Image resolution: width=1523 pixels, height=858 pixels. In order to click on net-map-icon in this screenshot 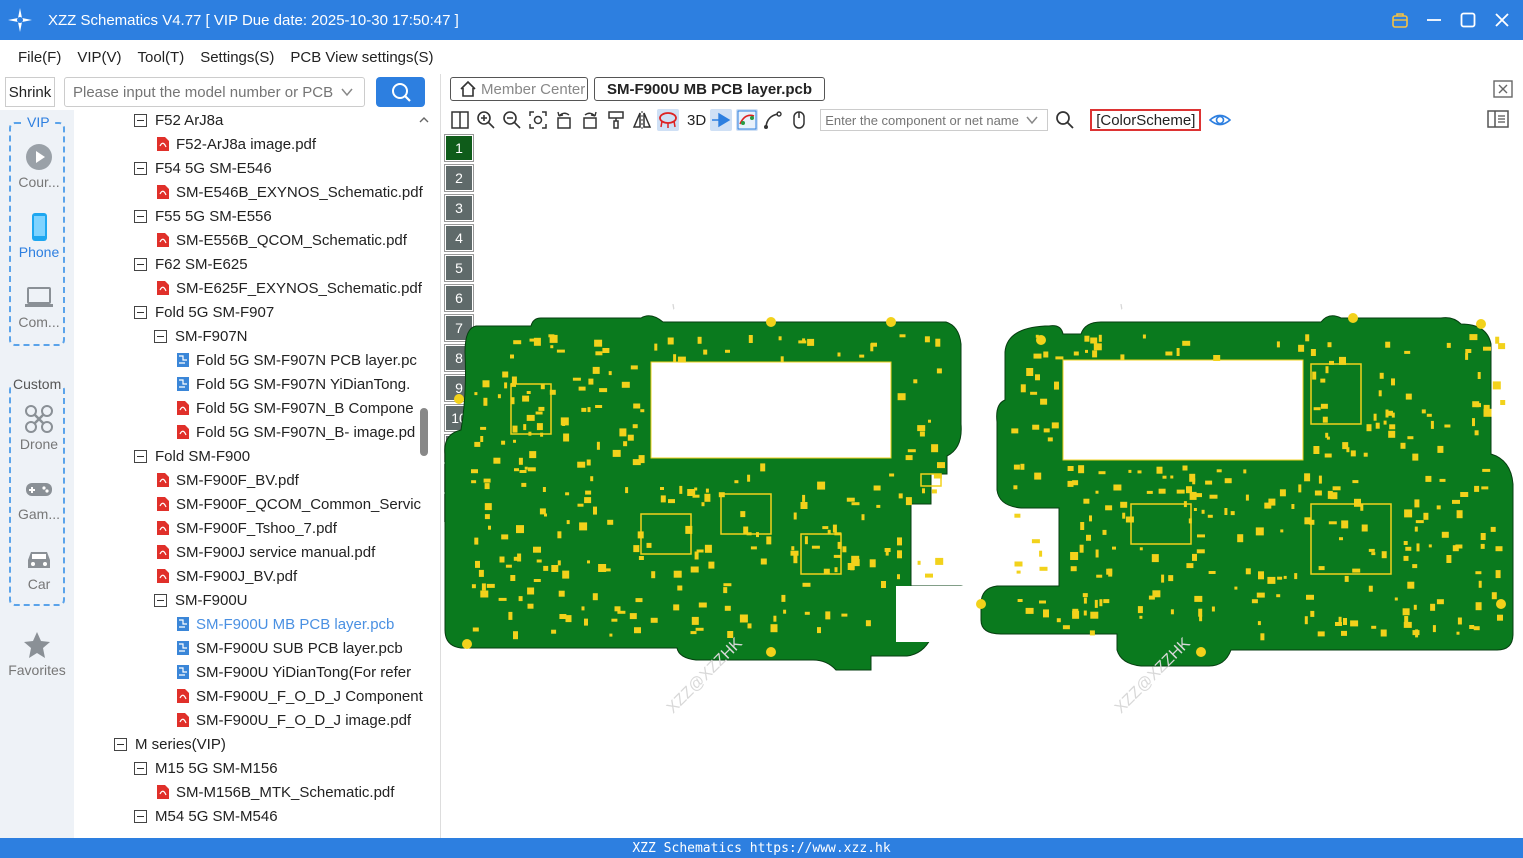, I will do `click(747, 120)`.